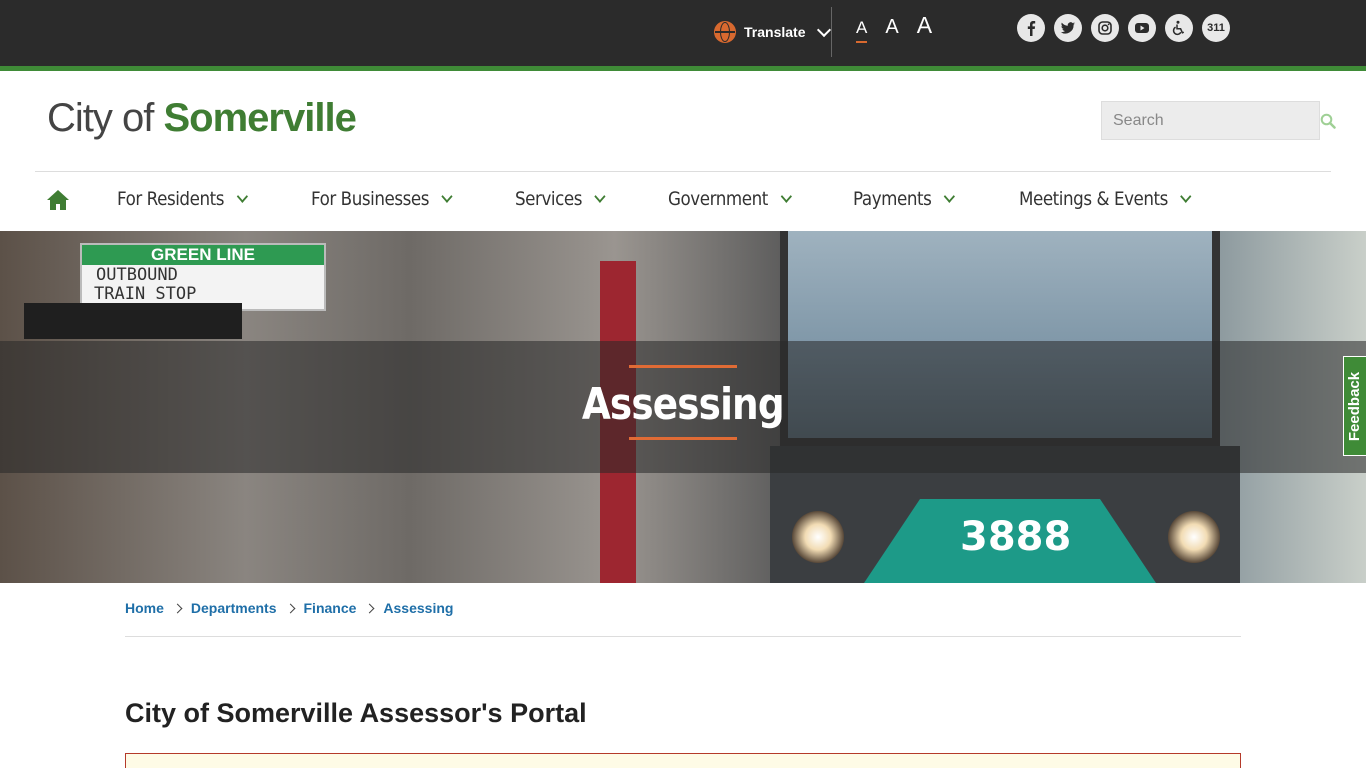 The width and height of the screenshot is (1366, 768). I want to click on title-rule-bottom, so click(683, 438).